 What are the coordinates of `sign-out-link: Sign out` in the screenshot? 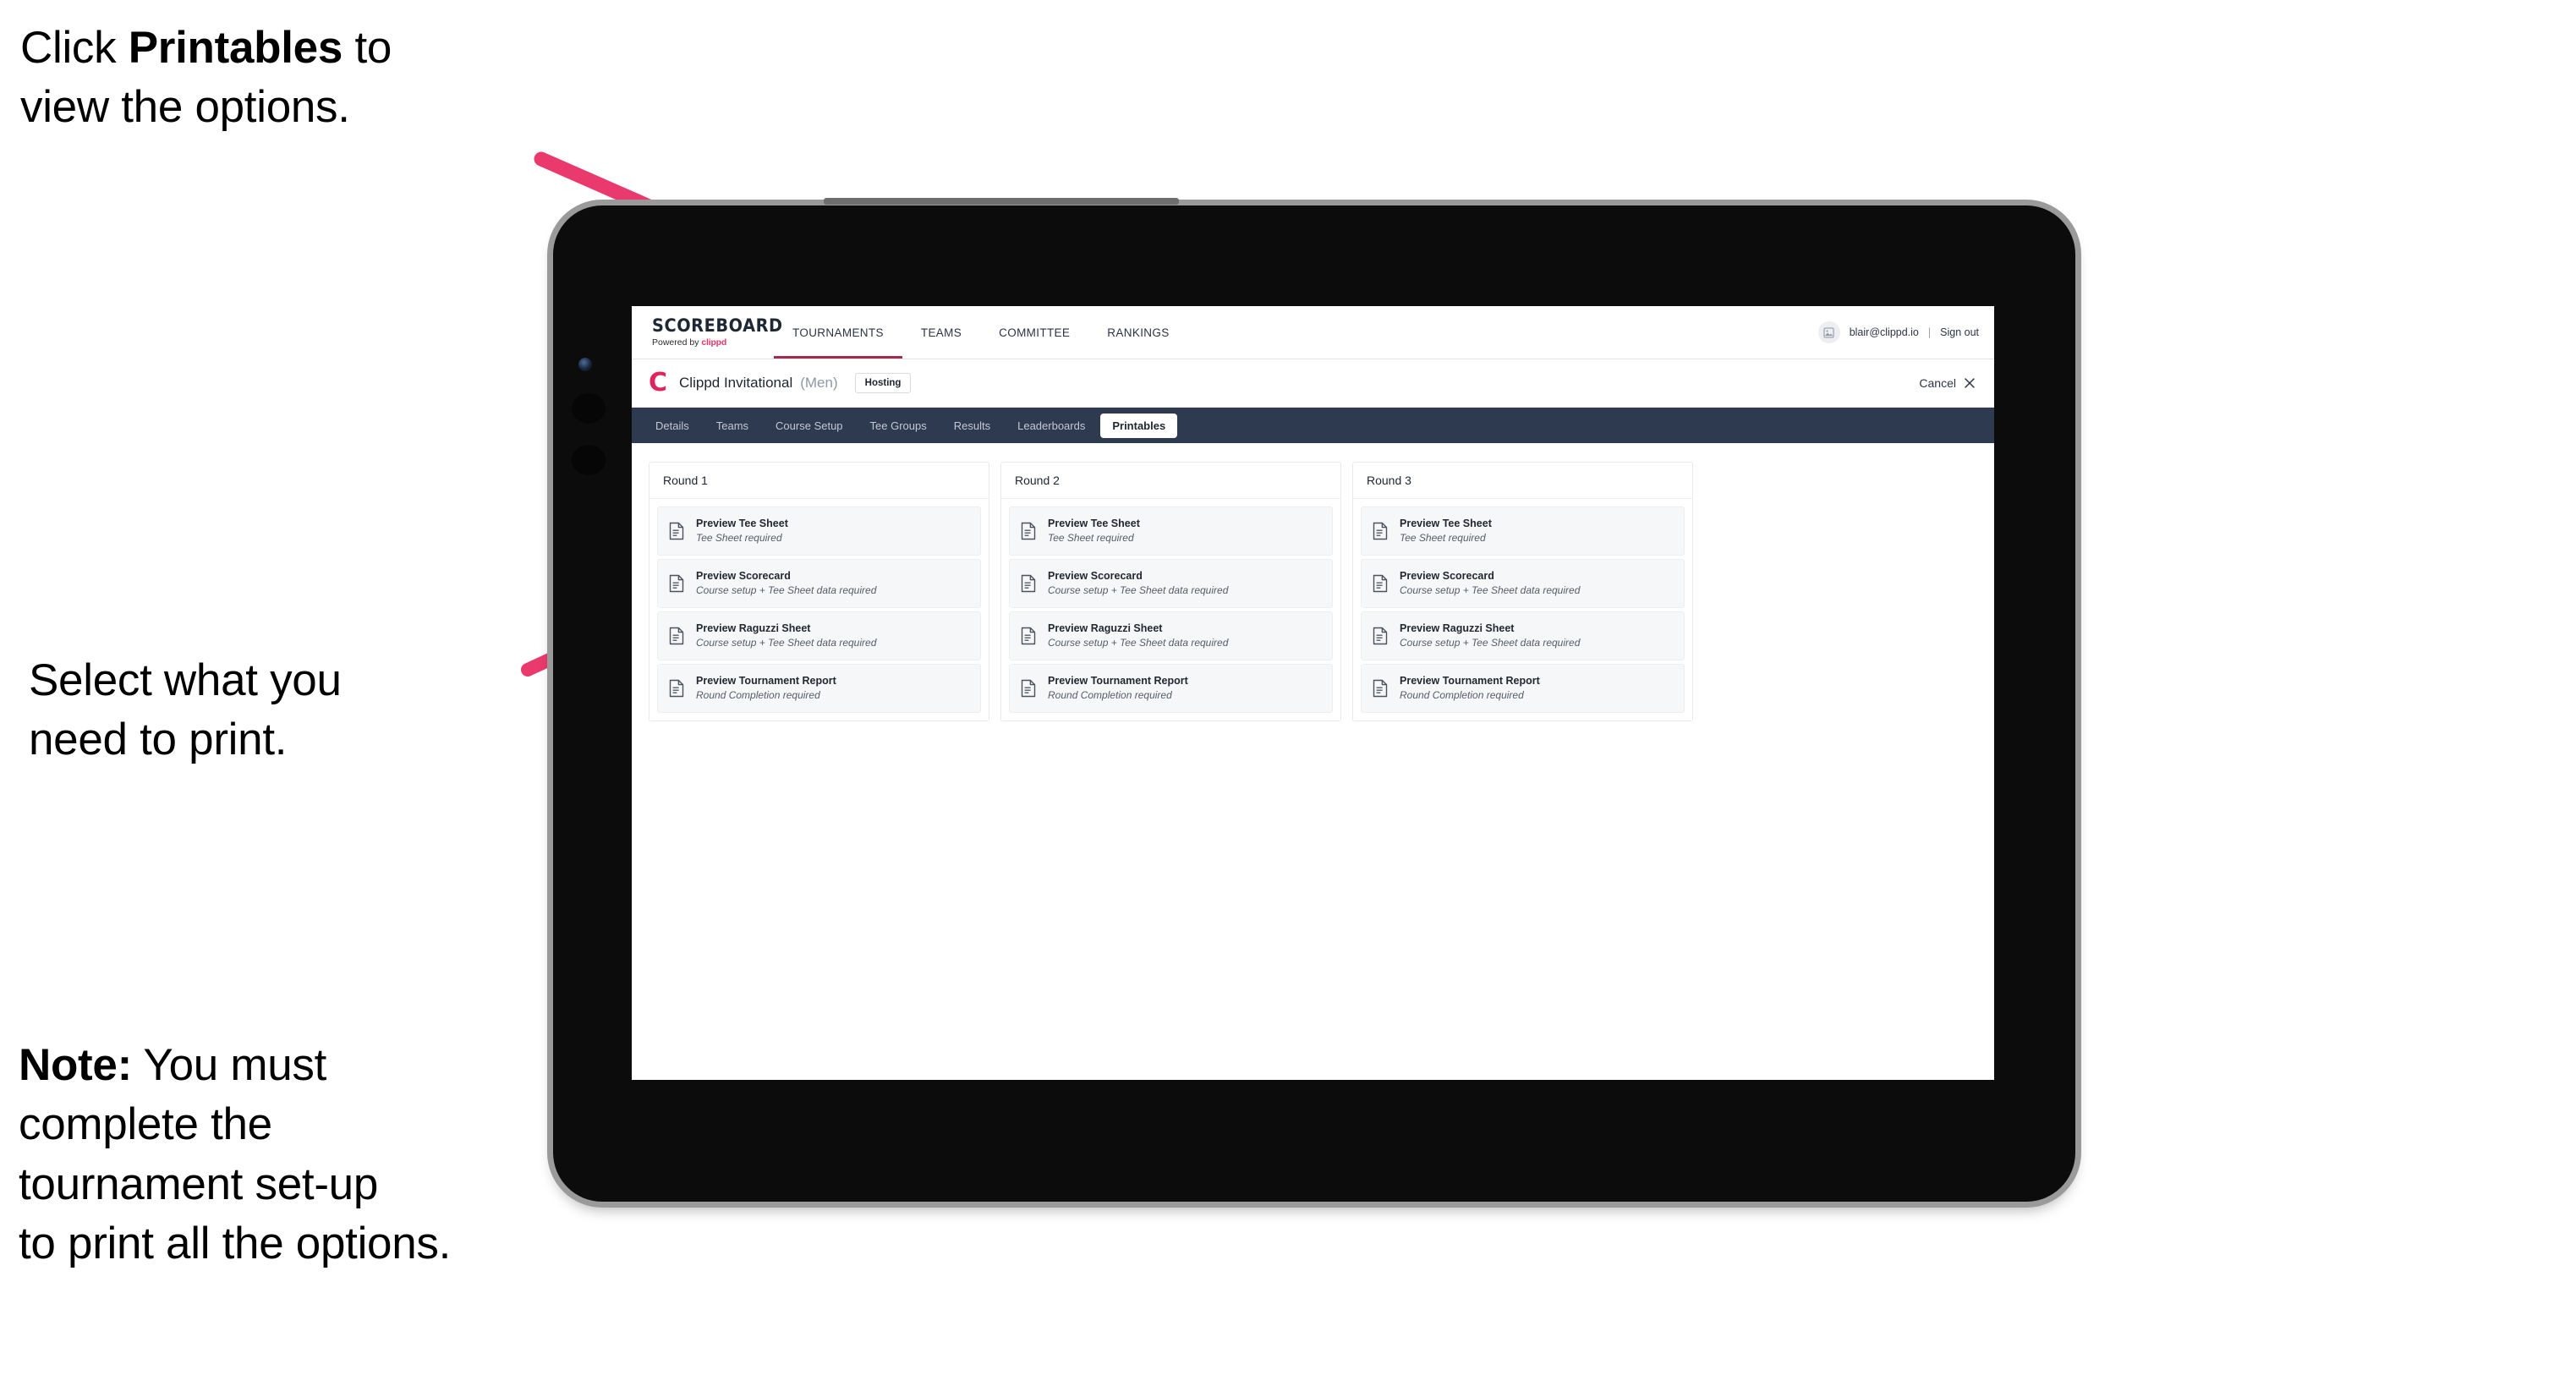 It's located at (1959, 332).